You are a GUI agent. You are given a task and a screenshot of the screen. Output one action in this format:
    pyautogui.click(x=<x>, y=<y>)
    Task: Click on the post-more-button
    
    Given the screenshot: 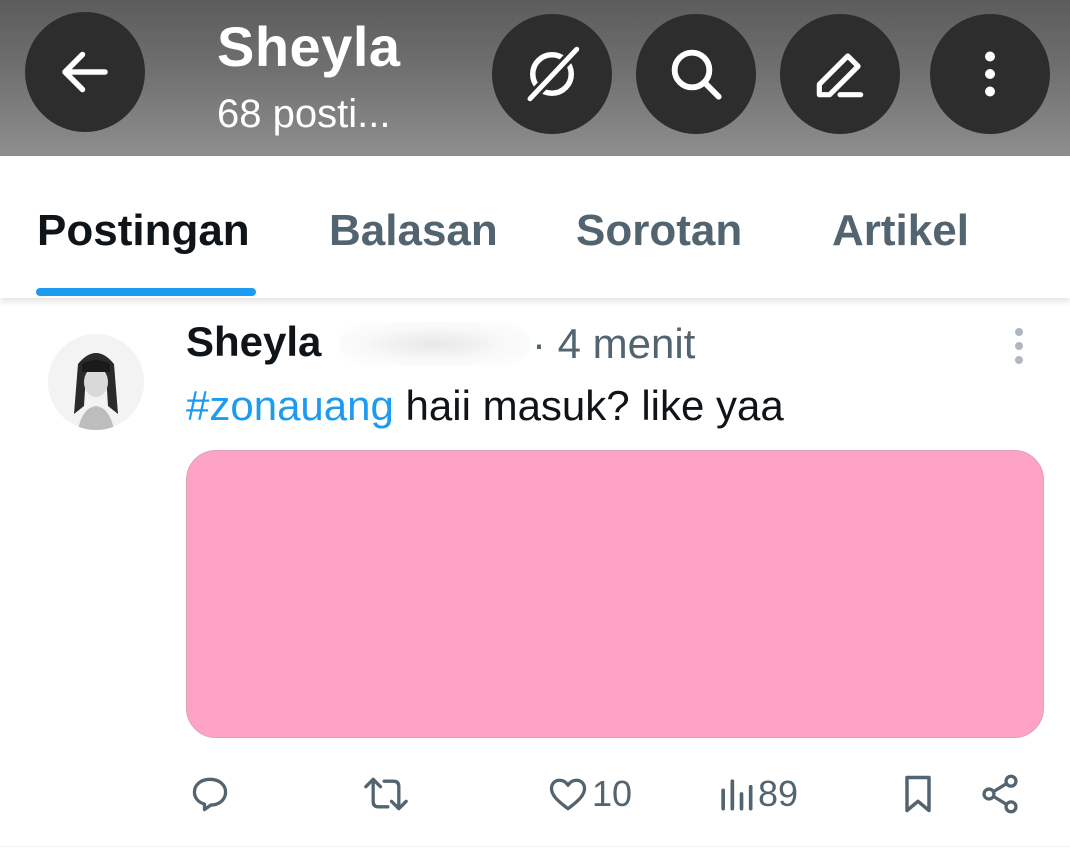 What is the action you would take?
    pyautogui.click(x=1019, y=346)
    